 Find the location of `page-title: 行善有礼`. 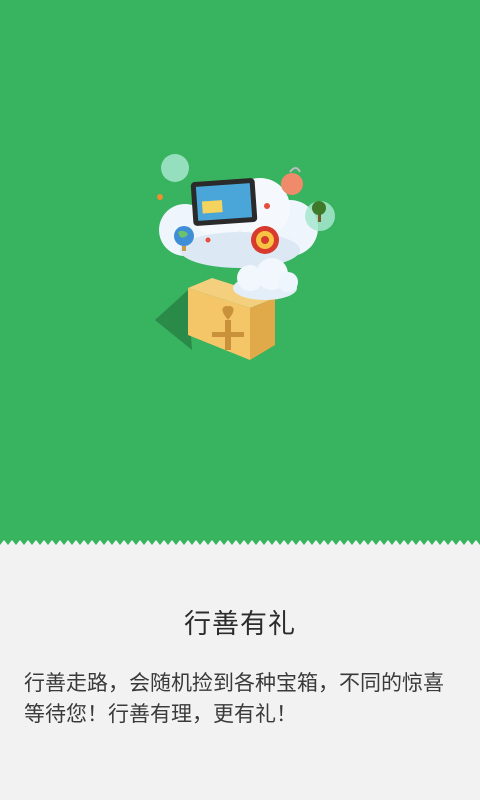

page-title: 行善有礼 is located at coordinates (240, 624).